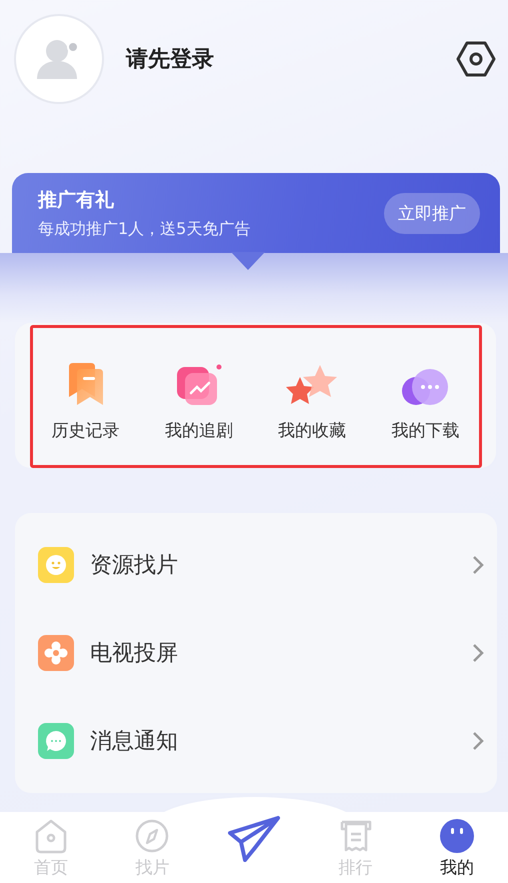  What do you see at coordinates (86, 430) in the screenshot?
I see `quick-action-label: 历史记录` at bounding box center [86, 430].